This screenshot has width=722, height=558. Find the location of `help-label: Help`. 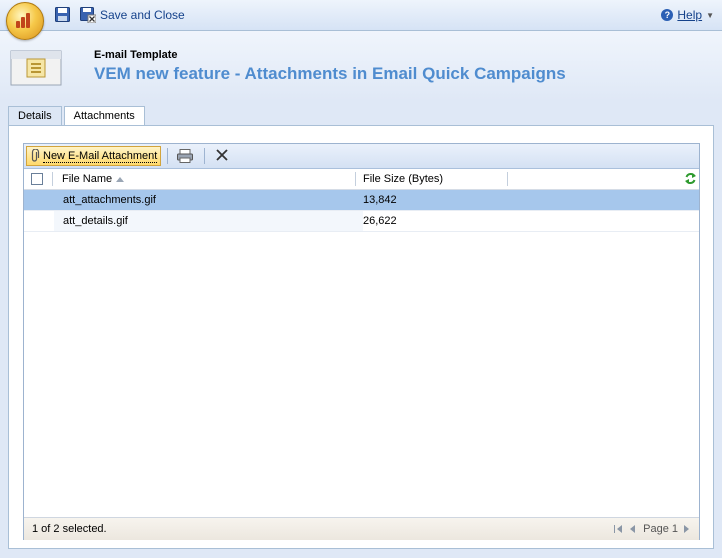

help-label: Help is located at coordinates (690, 15).